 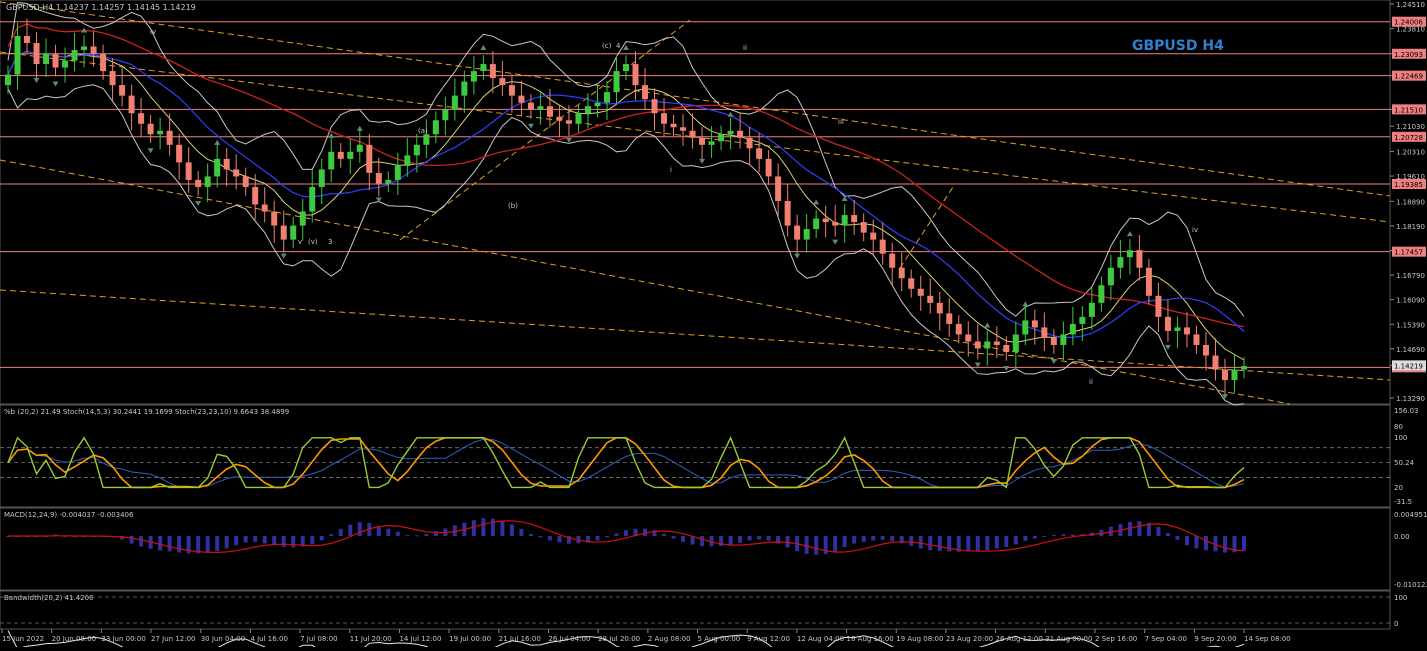 I want to click on time-tick-label: 14 Sep 08:00, so click(x=1267, y=639).